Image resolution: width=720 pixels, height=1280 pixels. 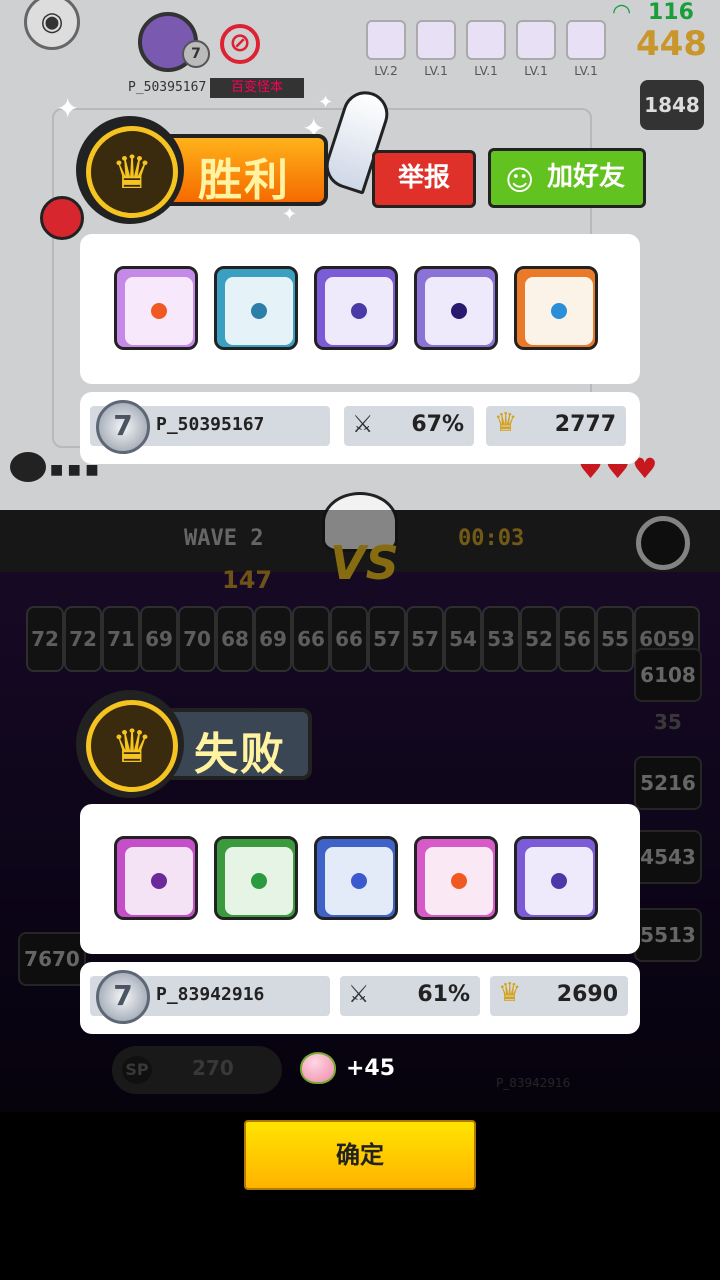 What do you see at coordinates (443, 994) in the screenshot?
I see `loser-winrate: 61%` at bounding box center [443, 994].